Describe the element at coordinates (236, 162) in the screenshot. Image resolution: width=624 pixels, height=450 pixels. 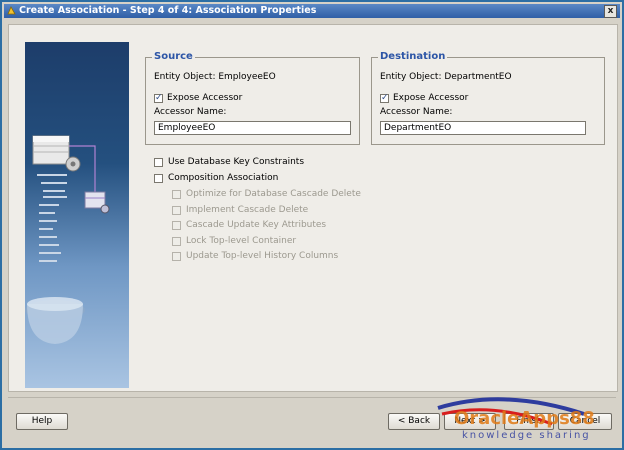
I see `use-db-key-constraints-label: Use Database Key Constraints` at that location.